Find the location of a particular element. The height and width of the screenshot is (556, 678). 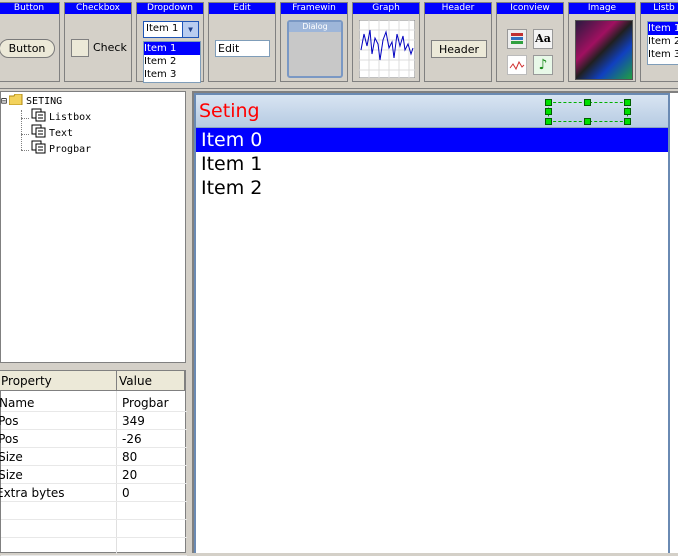

sample-button: Button is located at coordinates (27, 48).